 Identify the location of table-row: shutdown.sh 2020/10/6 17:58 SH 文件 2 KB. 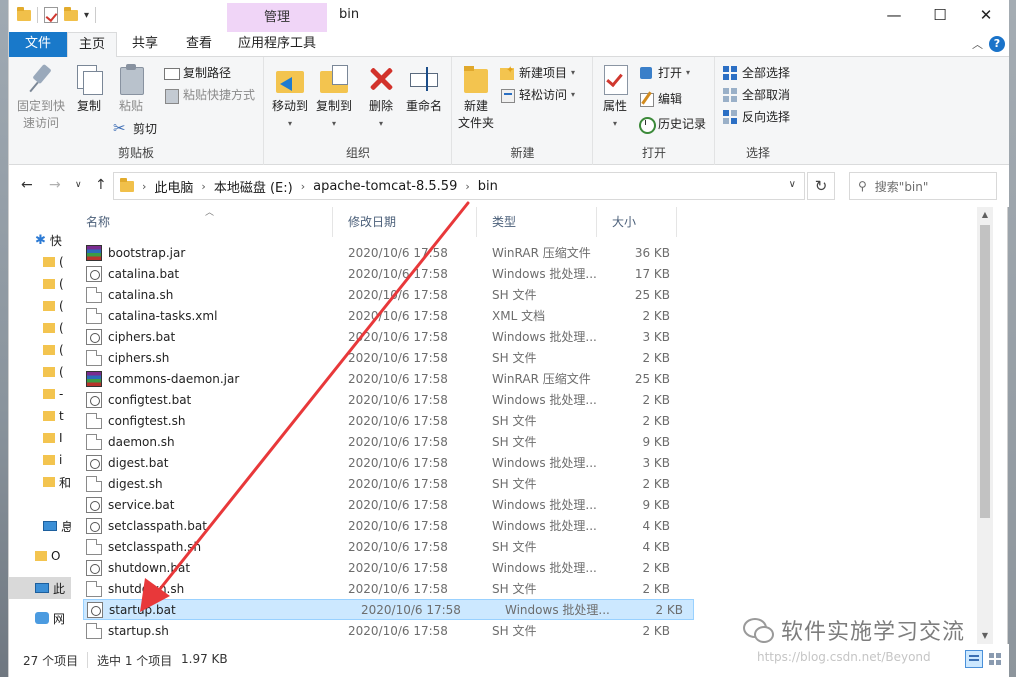
(532, 588).